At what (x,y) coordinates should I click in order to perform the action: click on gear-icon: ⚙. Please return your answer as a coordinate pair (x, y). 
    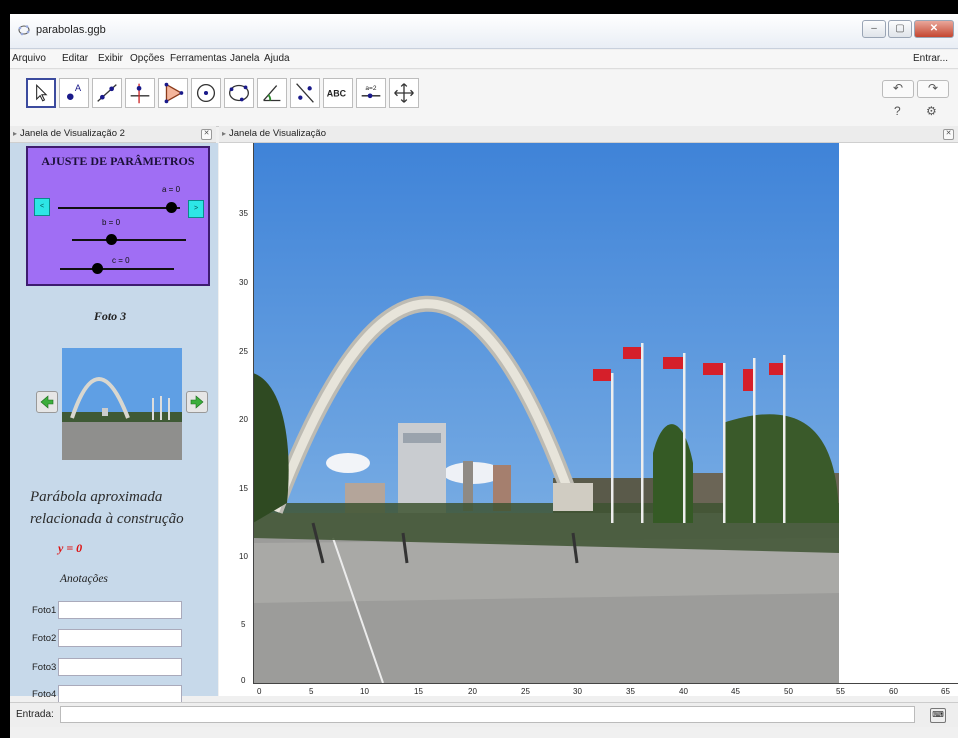
    Looking at the image, I should click on (931, 111).